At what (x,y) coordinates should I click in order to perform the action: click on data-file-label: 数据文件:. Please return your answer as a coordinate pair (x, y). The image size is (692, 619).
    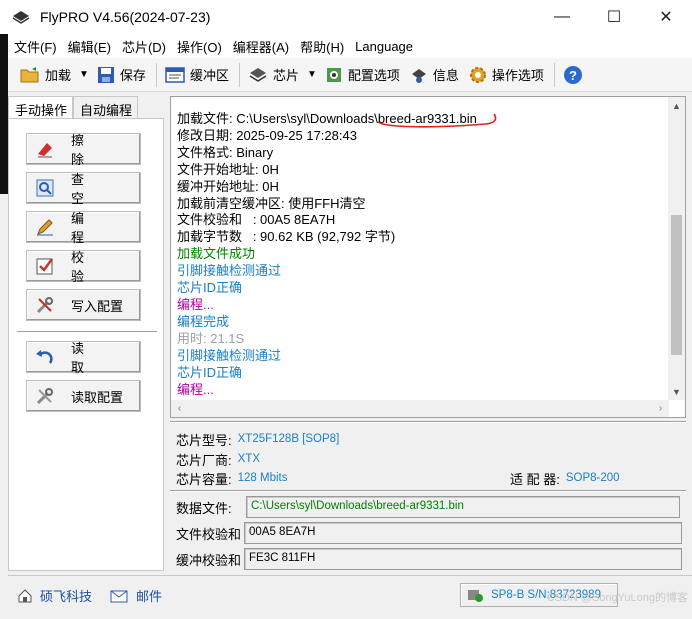
    Looking at the image, I should click on (204, 508).